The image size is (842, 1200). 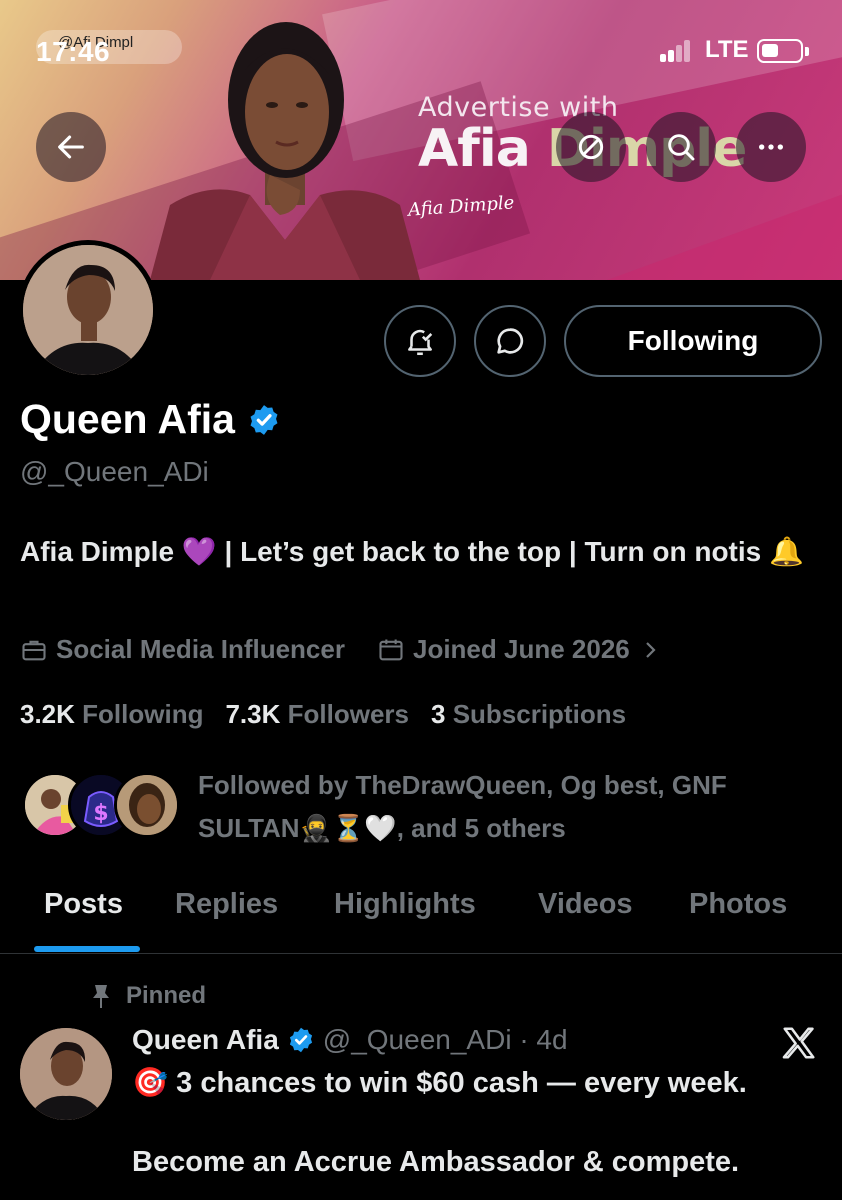 I want to click on followed-by-avatars: $, so click(x=102, y=805).